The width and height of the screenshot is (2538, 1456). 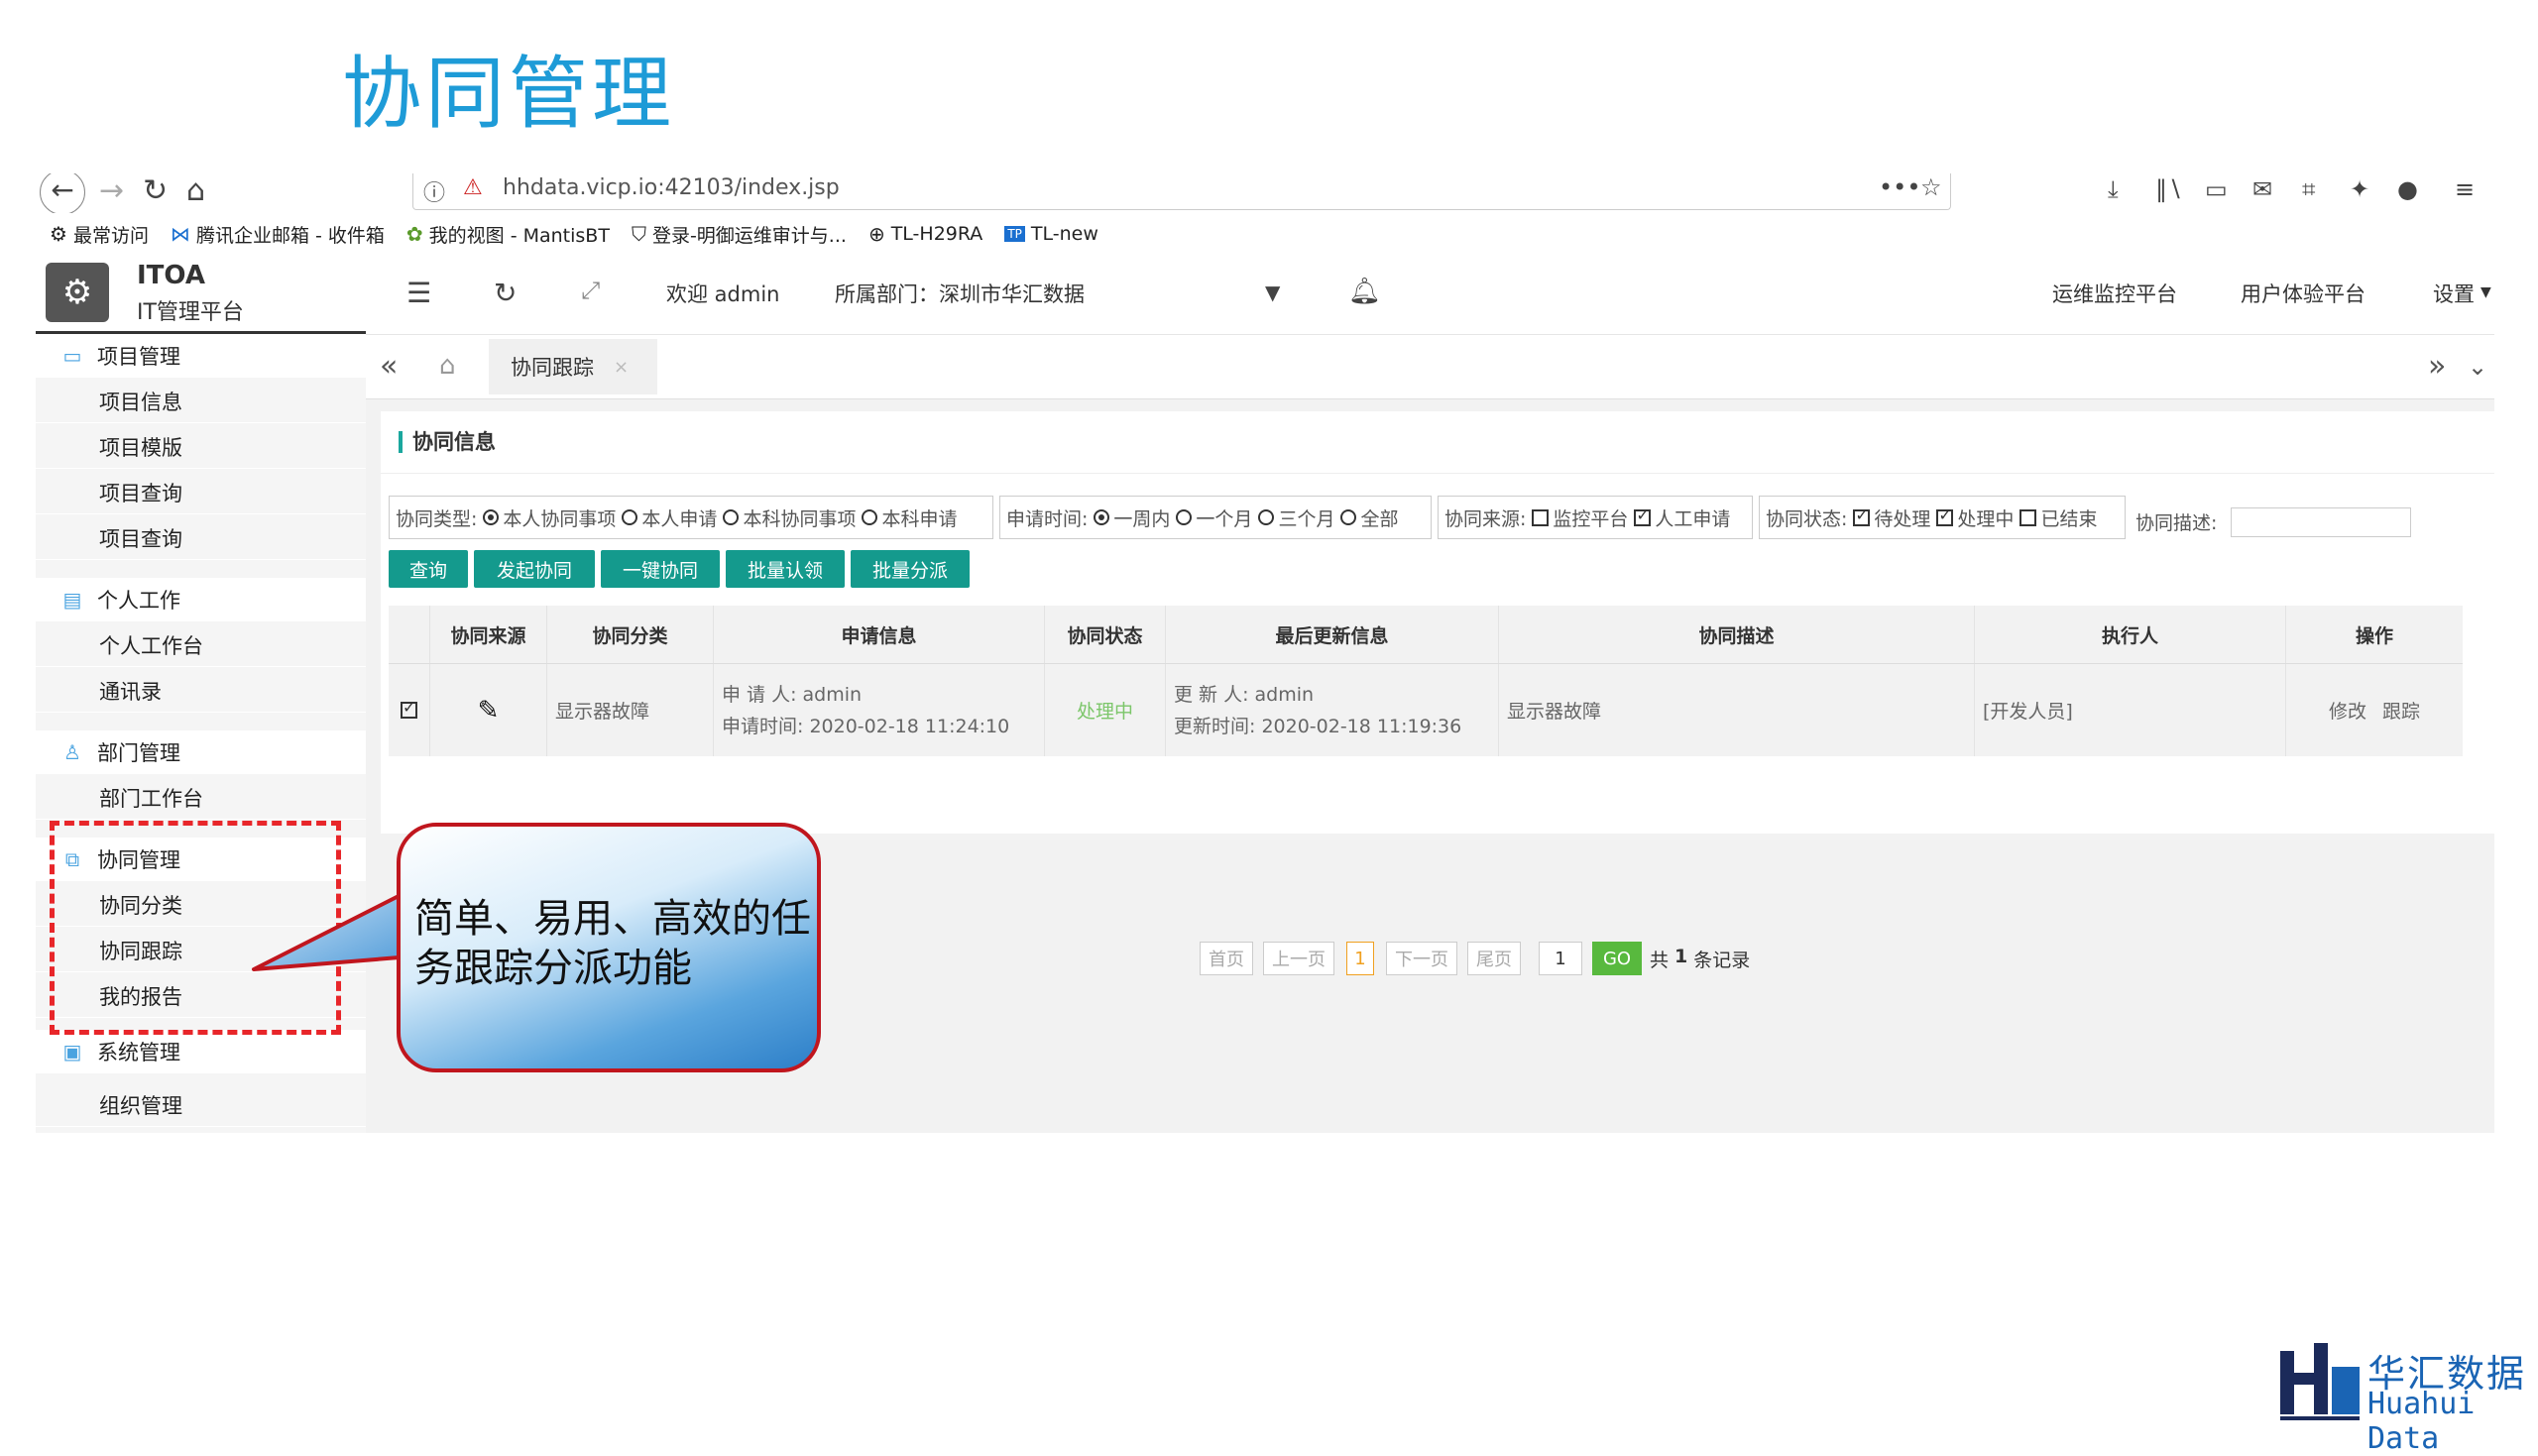 What do you see at coordinates (792, 694) in the screenshot?
I see `applicant-text: 申 请 人: admin` at bounding box center [792, 694].